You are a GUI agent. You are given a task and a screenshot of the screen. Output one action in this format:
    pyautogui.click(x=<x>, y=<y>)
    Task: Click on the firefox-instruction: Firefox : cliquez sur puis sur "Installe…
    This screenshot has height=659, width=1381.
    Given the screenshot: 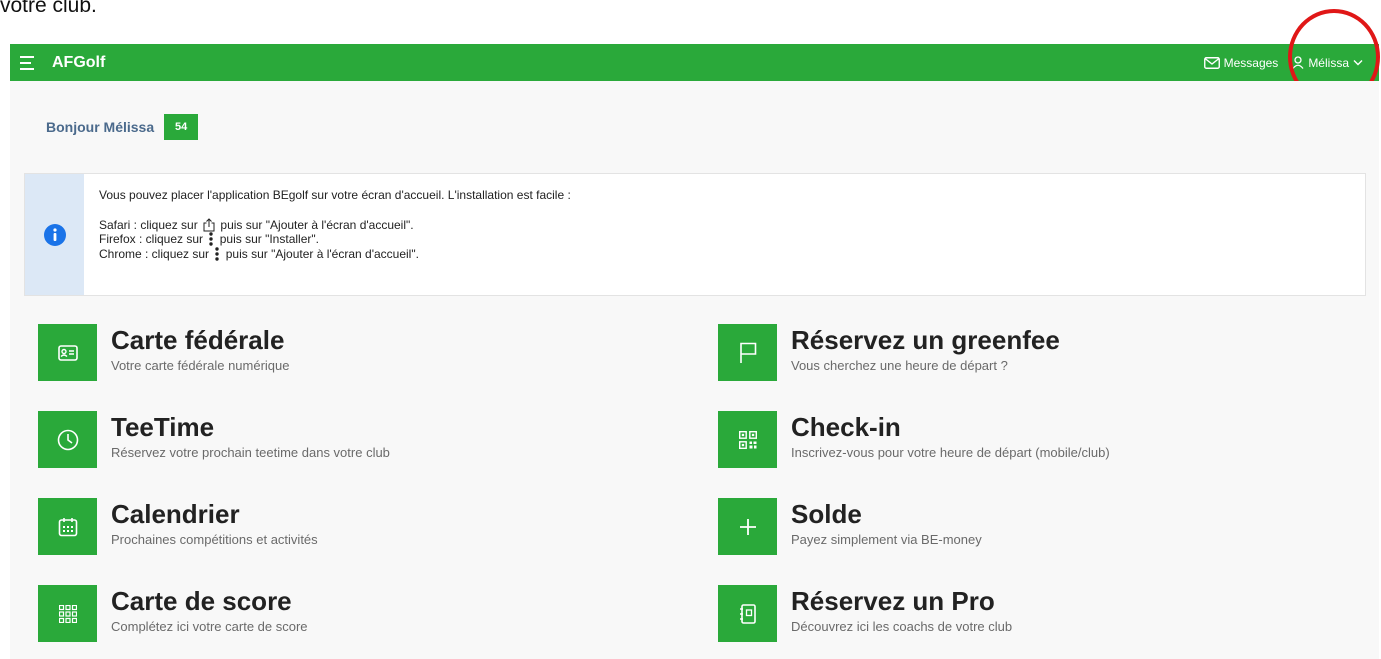 What is the action you would take?
    pyautogui.click(x=335, y=239)
    